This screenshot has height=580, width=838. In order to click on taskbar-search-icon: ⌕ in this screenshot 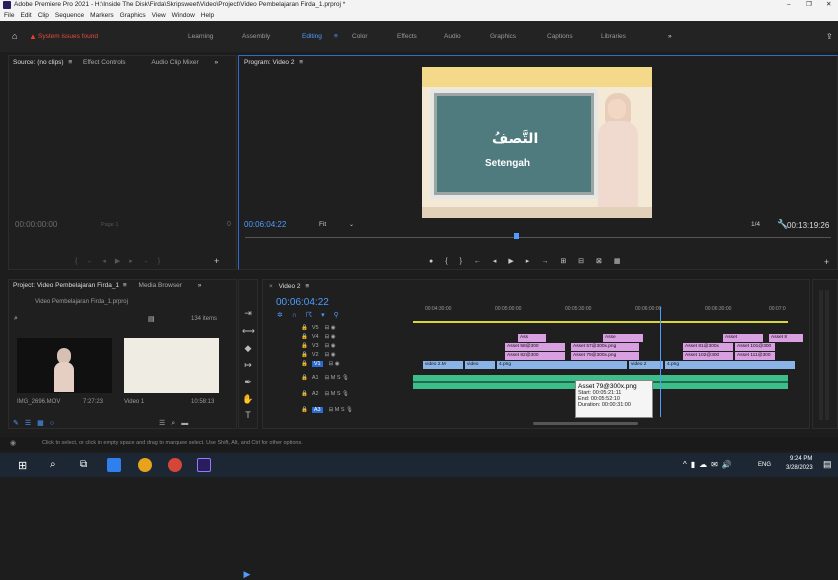, I will do `click(53, 464)`.